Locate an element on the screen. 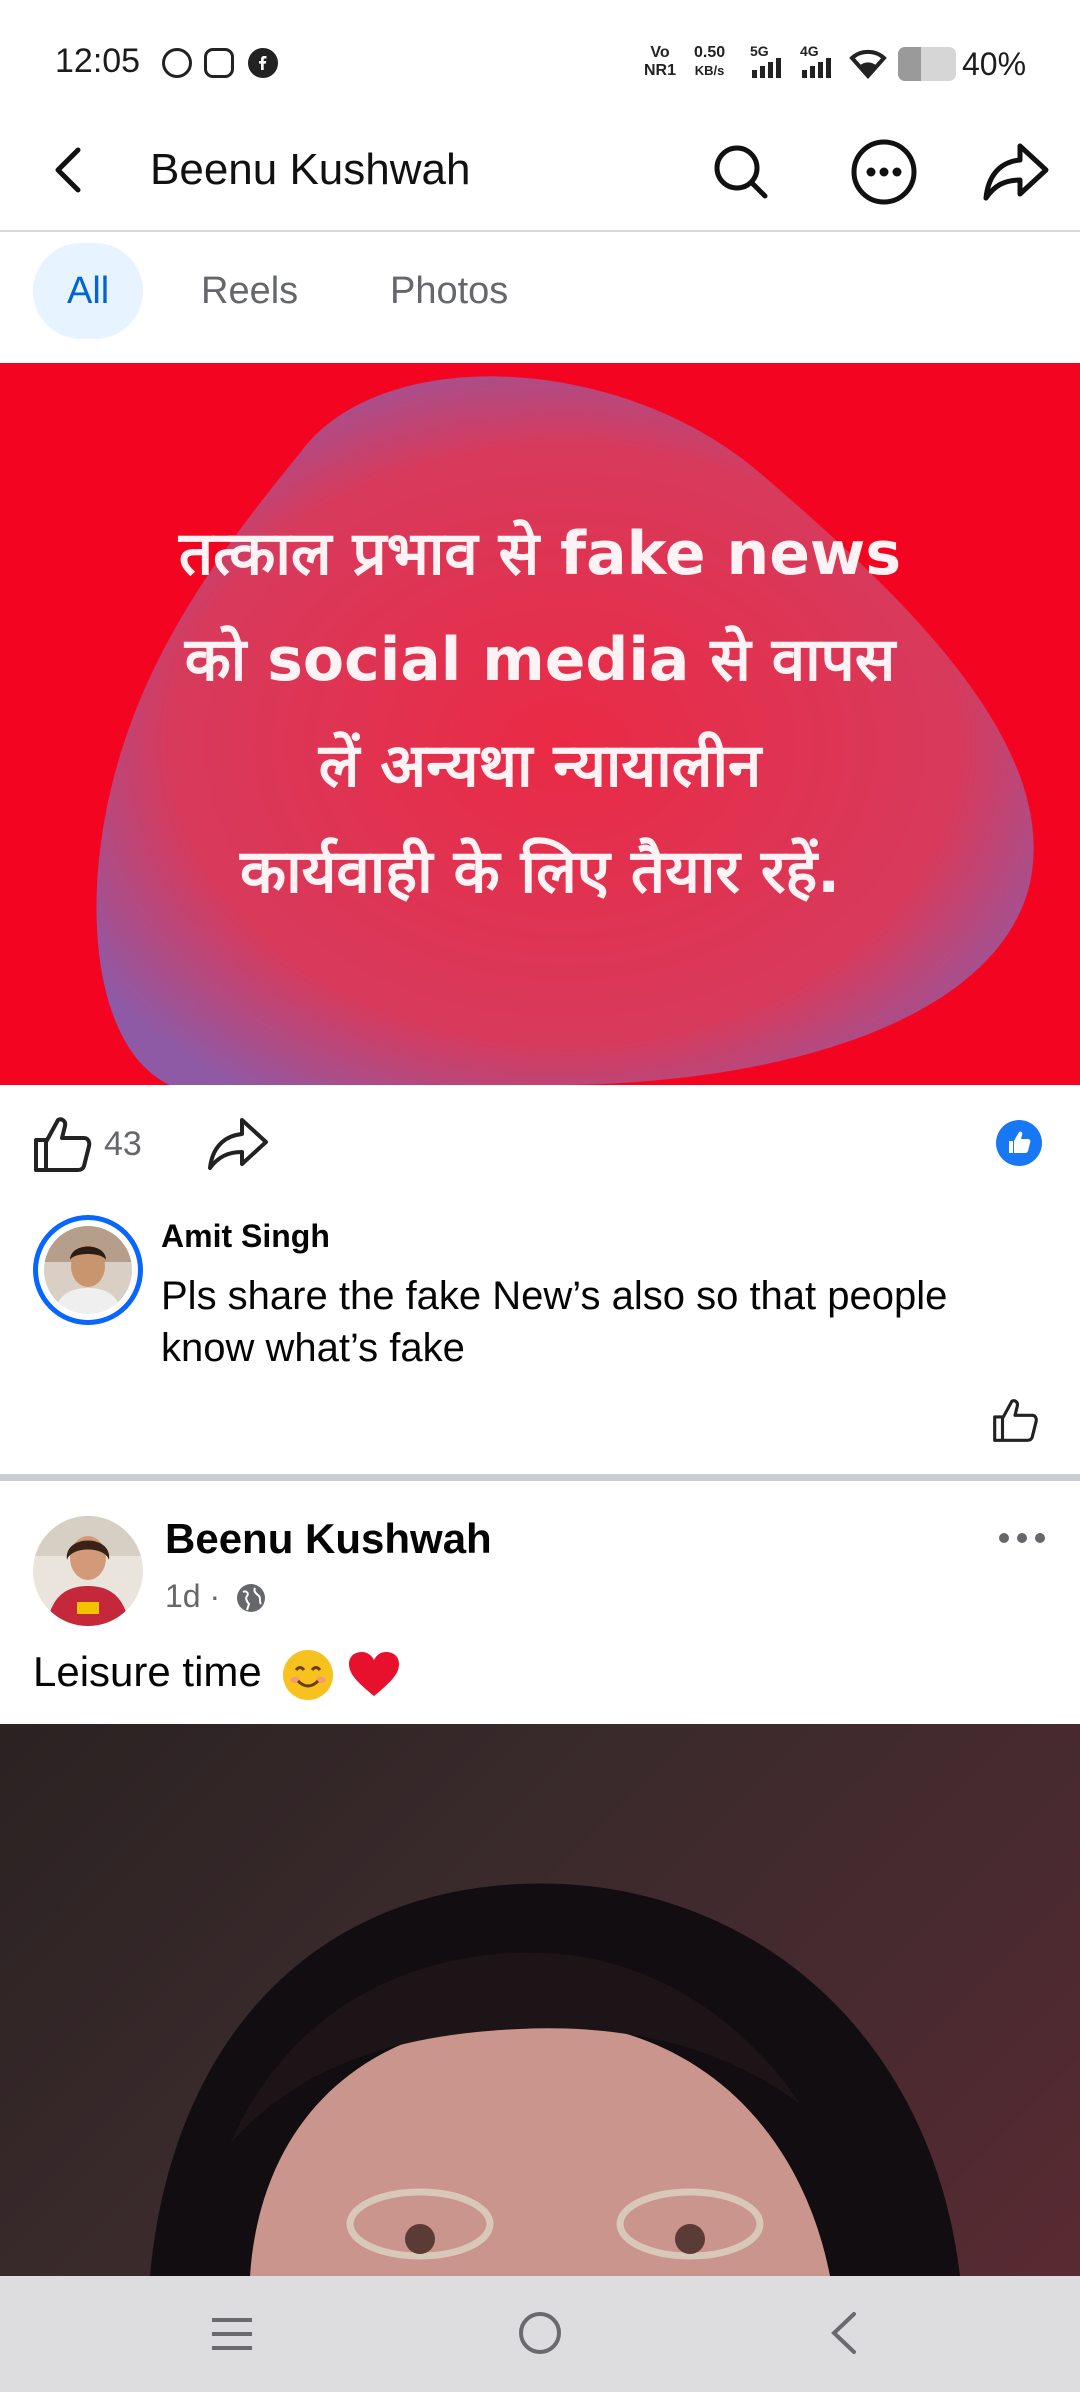  post-caption: Leisure time is located at coordinates (217, 1674).